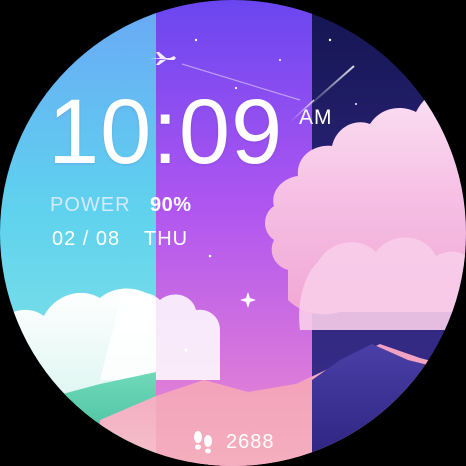 This screenshot has width=466, height=466. I want to click on am-pm-indicator: AM, so click(316, 117).